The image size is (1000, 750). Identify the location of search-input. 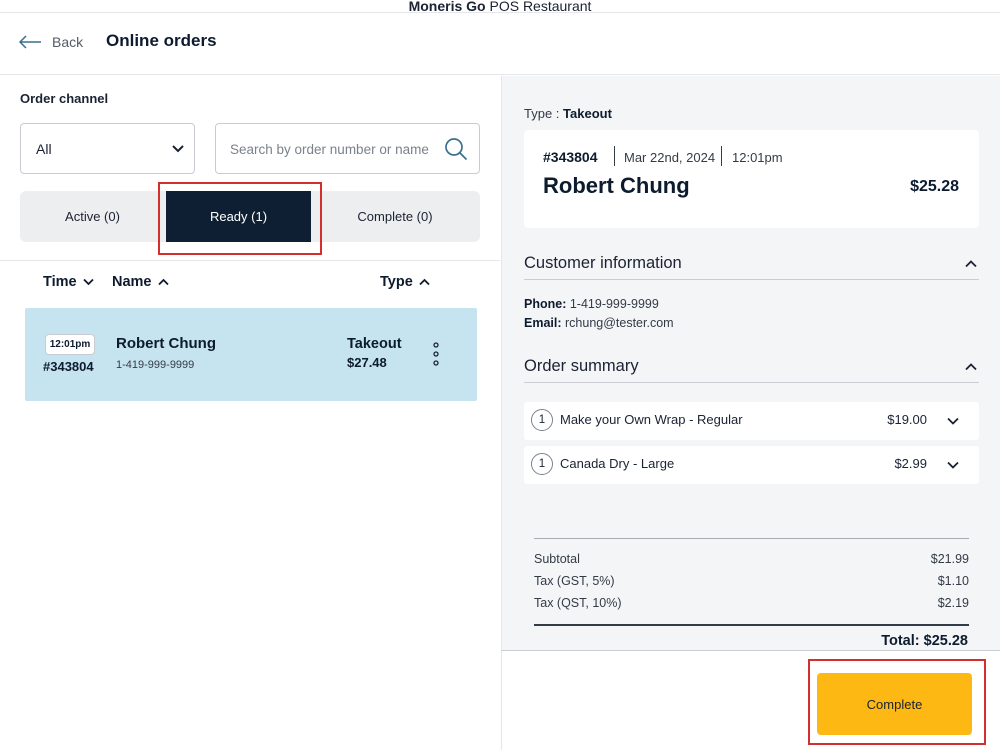
(335, 149).